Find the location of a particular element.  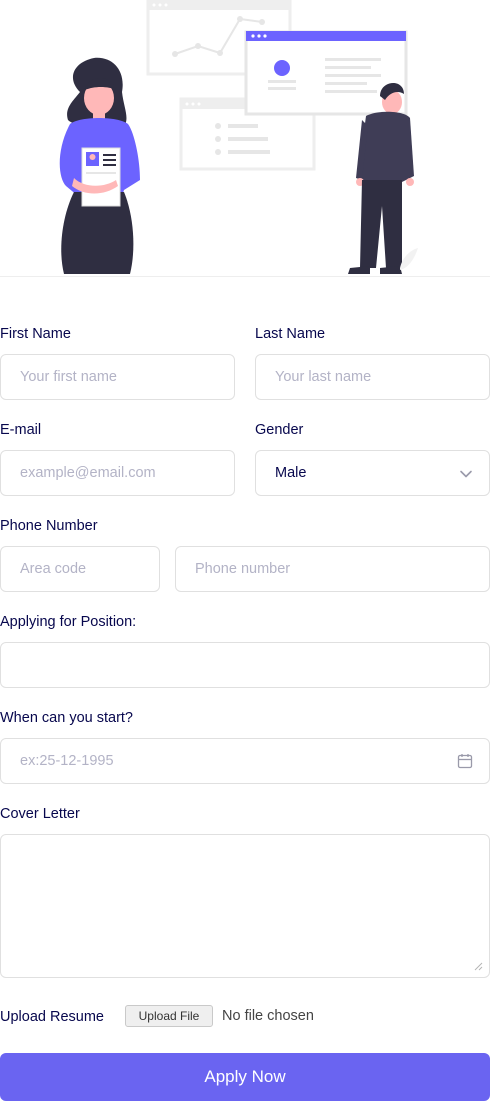

area-code-input is located at coordinates (80, 569).